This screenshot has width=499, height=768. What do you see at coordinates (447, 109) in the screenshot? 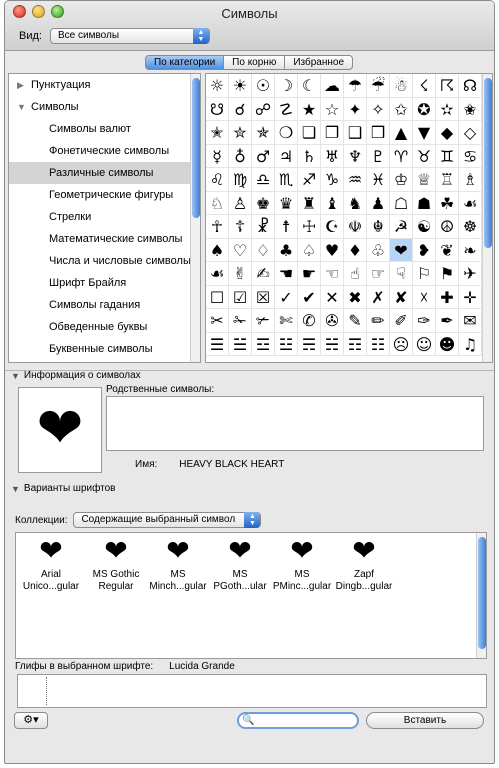
I see `symbol-cell: ✫` at bounding box center [447, 109].